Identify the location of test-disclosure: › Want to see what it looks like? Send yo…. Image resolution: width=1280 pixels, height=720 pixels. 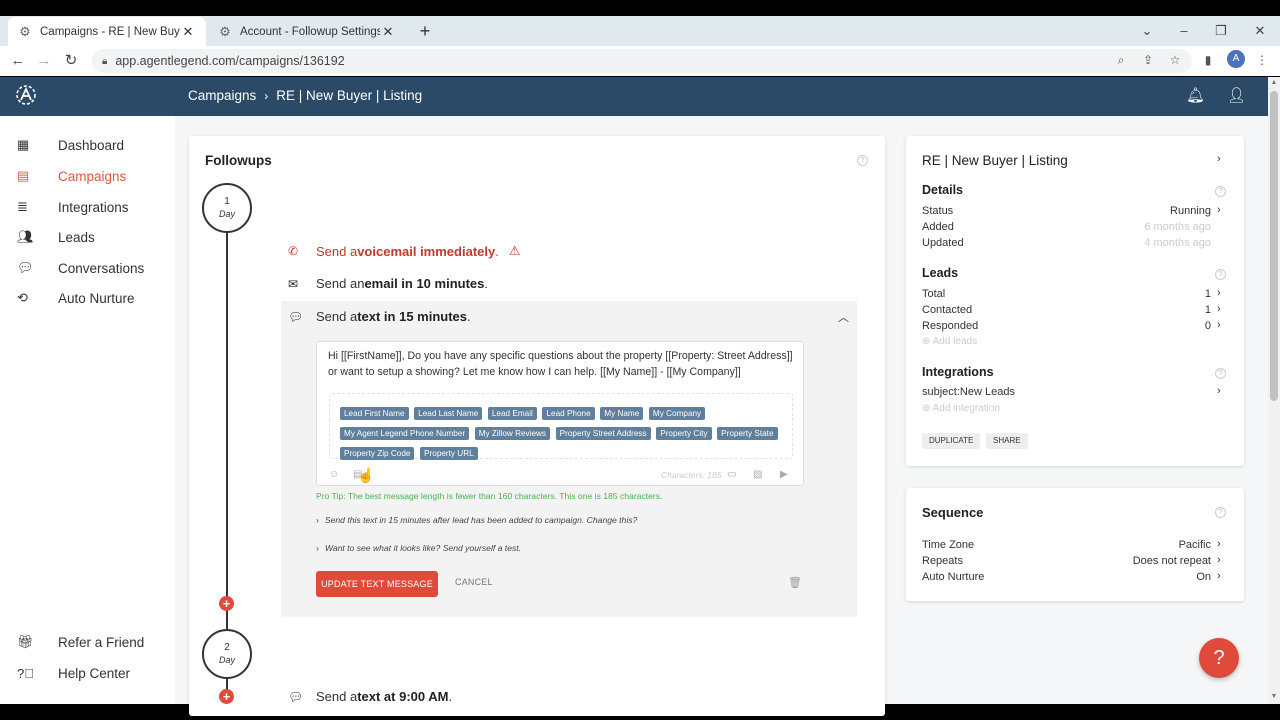
(418, 548).